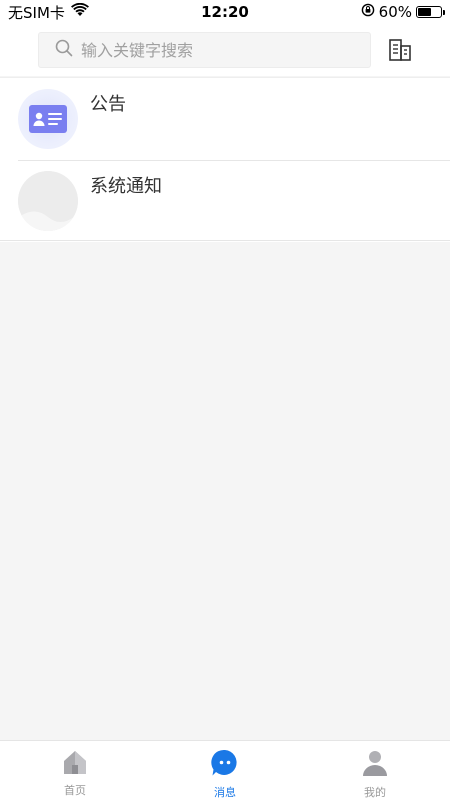 The height and width of the screenshot is (800, 450). I want to click on divider, so click(225, 240).